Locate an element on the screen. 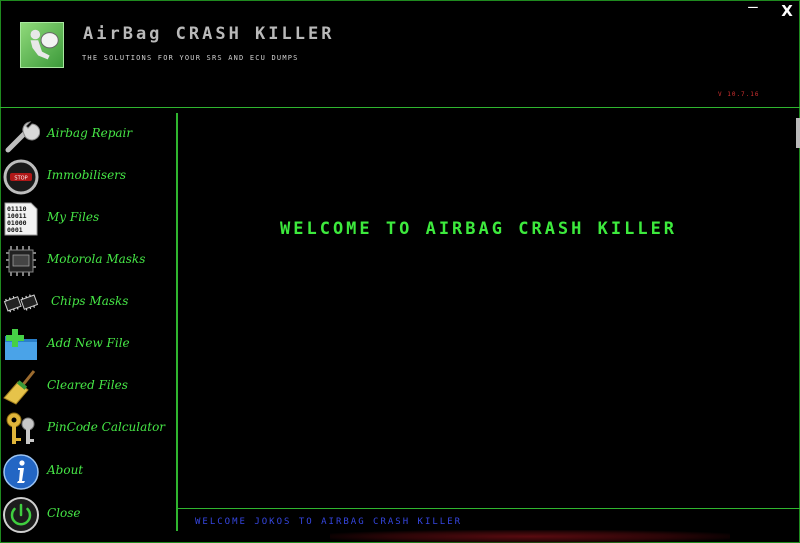  wrench-icon is located at coordinates (21, 135).